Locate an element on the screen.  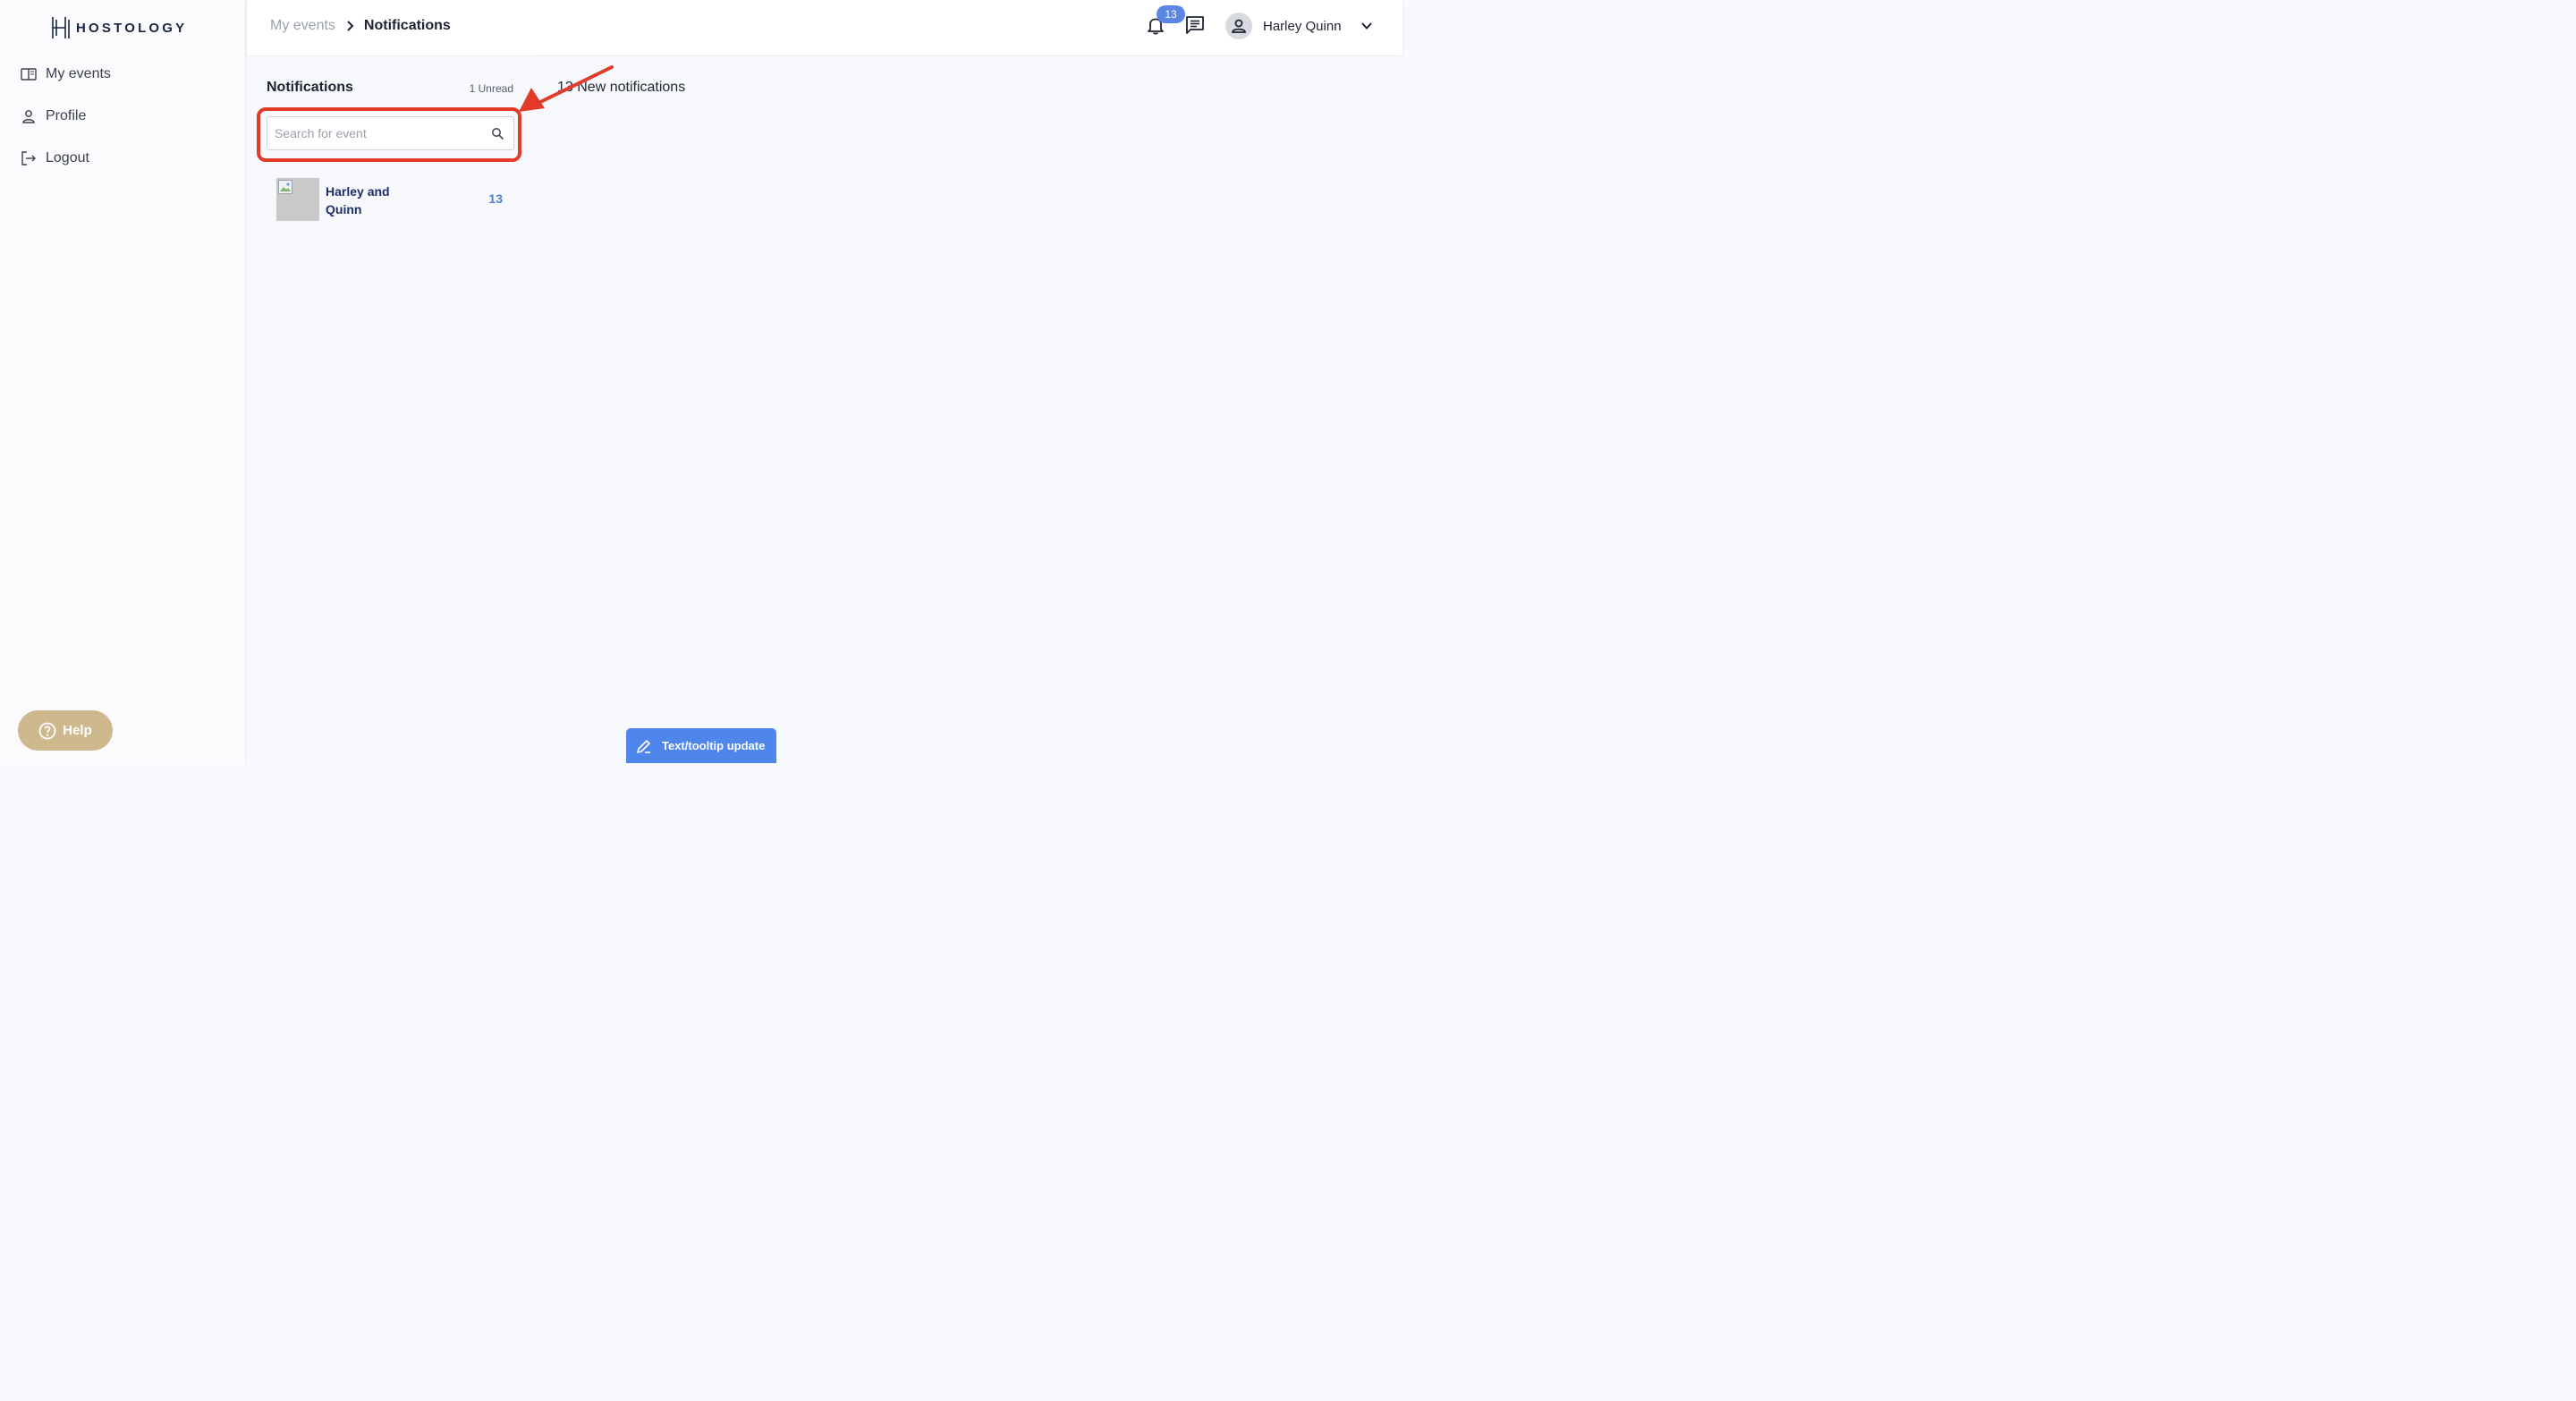
brand-logo: HOSTOLOGY is located at coordinates (119, 27).